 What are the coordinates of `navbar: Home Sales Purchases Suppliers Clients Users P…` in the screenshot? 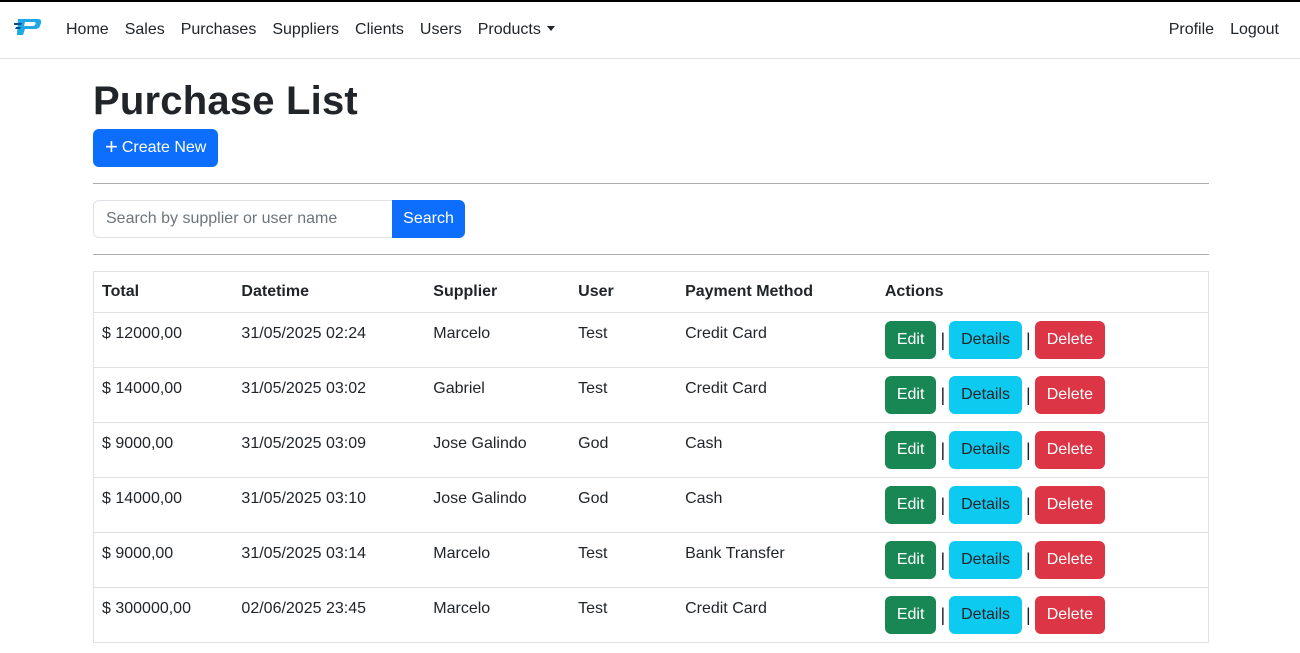 It's located at (650, 30).